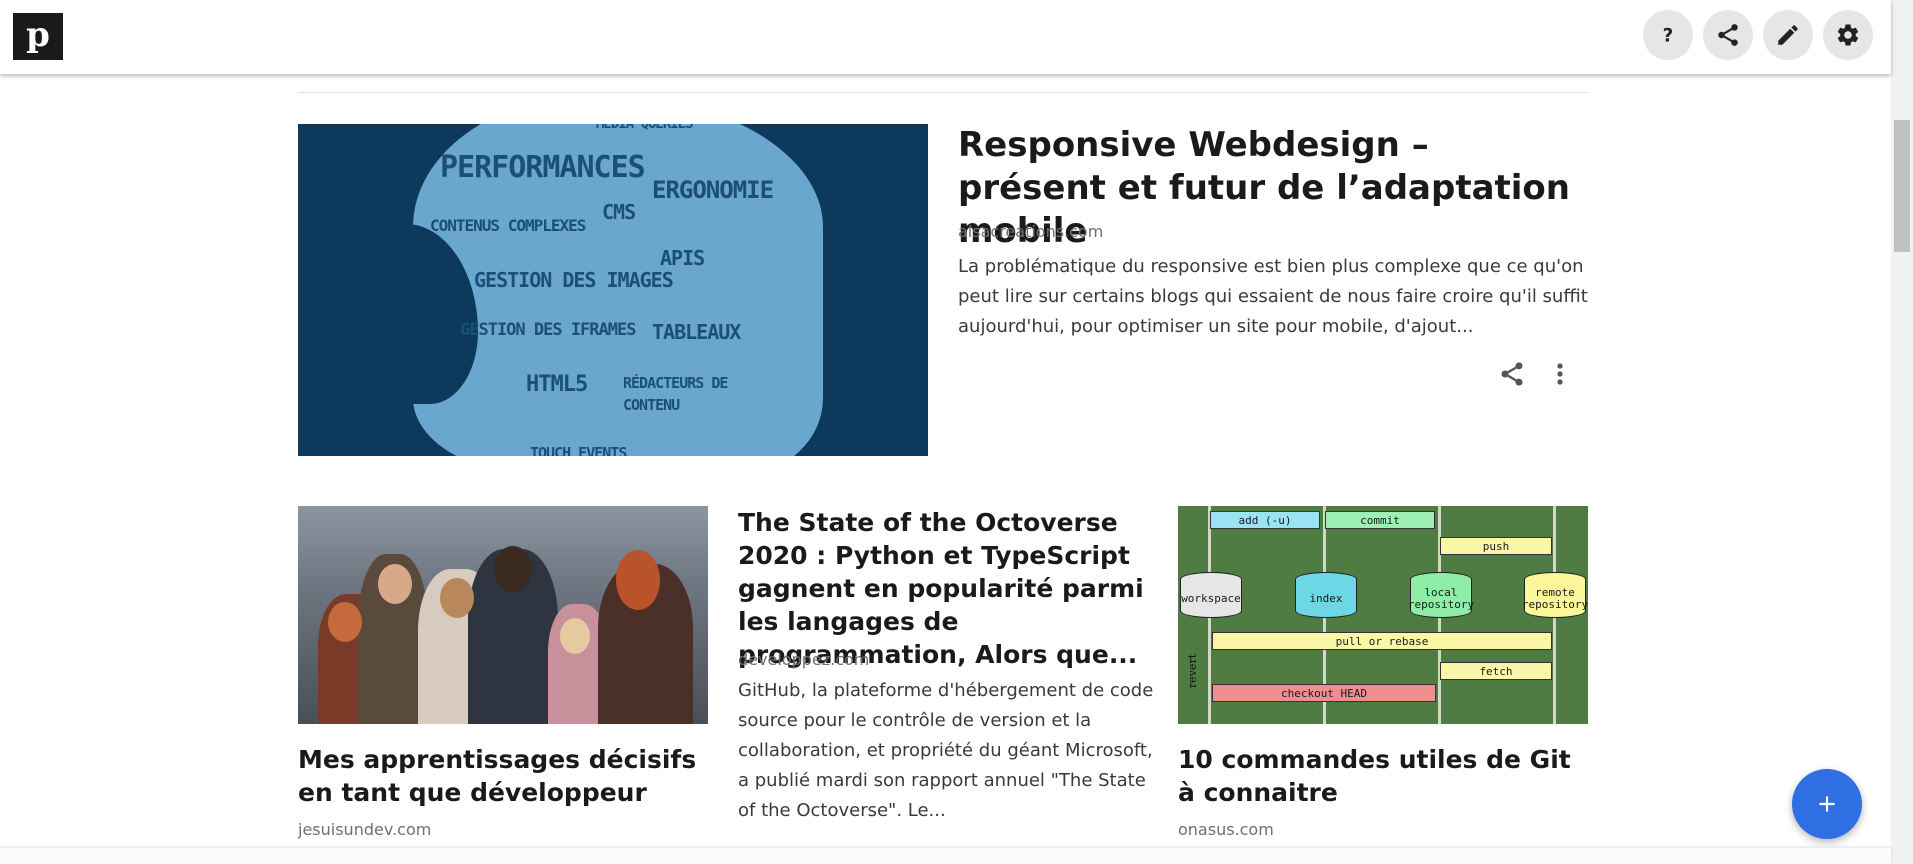 The height and width of the screenshot is (864, 1913). I want to click on cylinder-workspace: workspace, so click(1211, 595).